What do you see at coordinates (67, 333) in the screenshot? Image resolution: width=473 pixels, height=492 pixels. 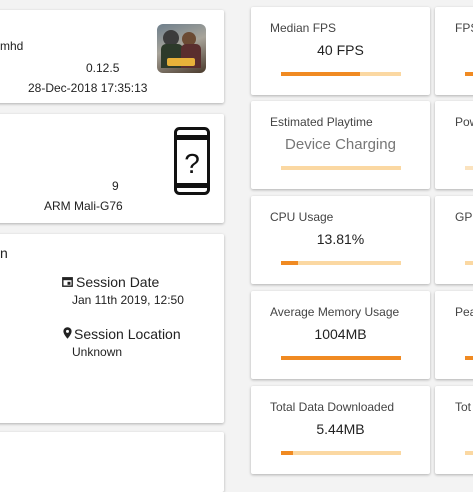 I see `location-pin-icon` at bounding box center [67, 333].